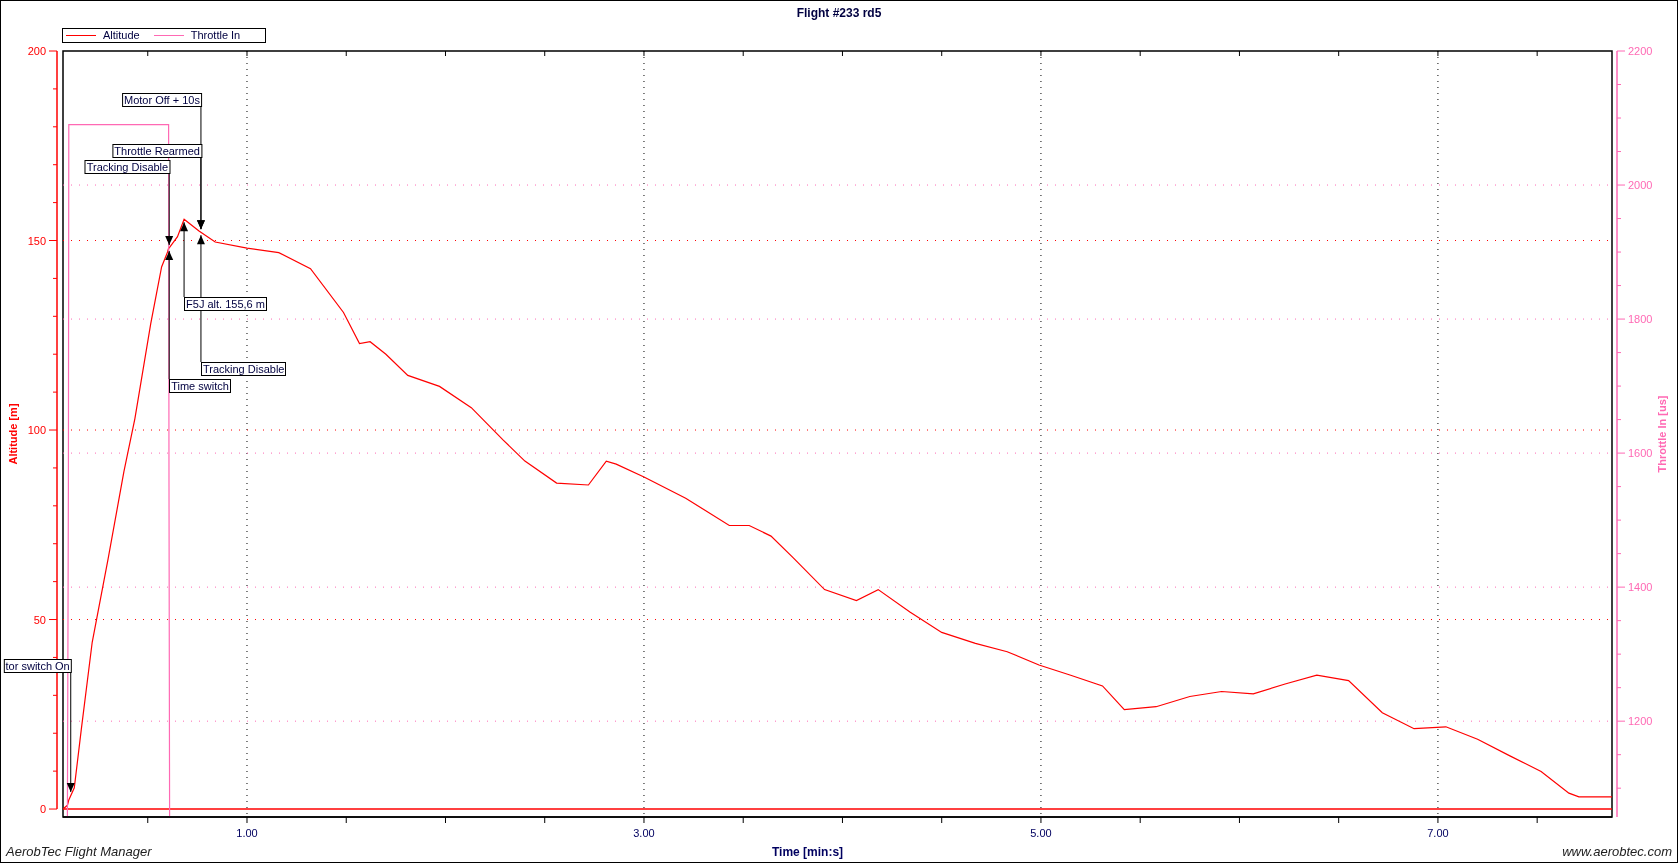  What do you see at coordinates (162, 100) in the screenshot?
I see `annotation-label: Motor Off + 10s` at bounding box center [162, 100].